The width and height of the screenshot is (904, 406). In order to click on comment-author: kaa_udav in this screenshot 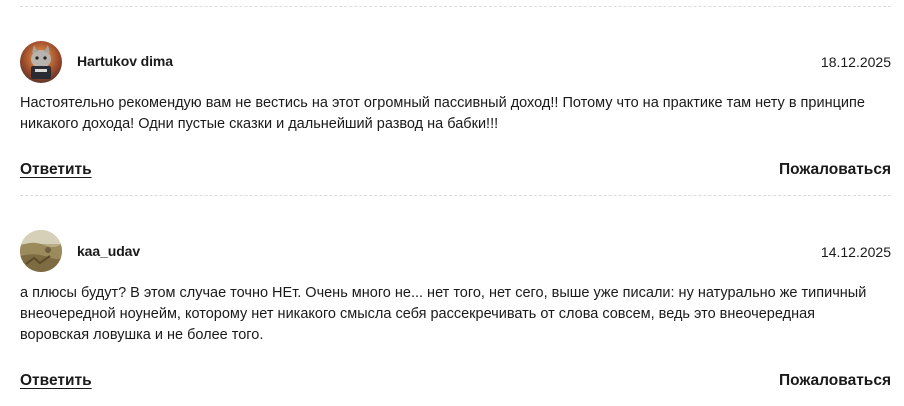, I will do `click(109, 251)`.